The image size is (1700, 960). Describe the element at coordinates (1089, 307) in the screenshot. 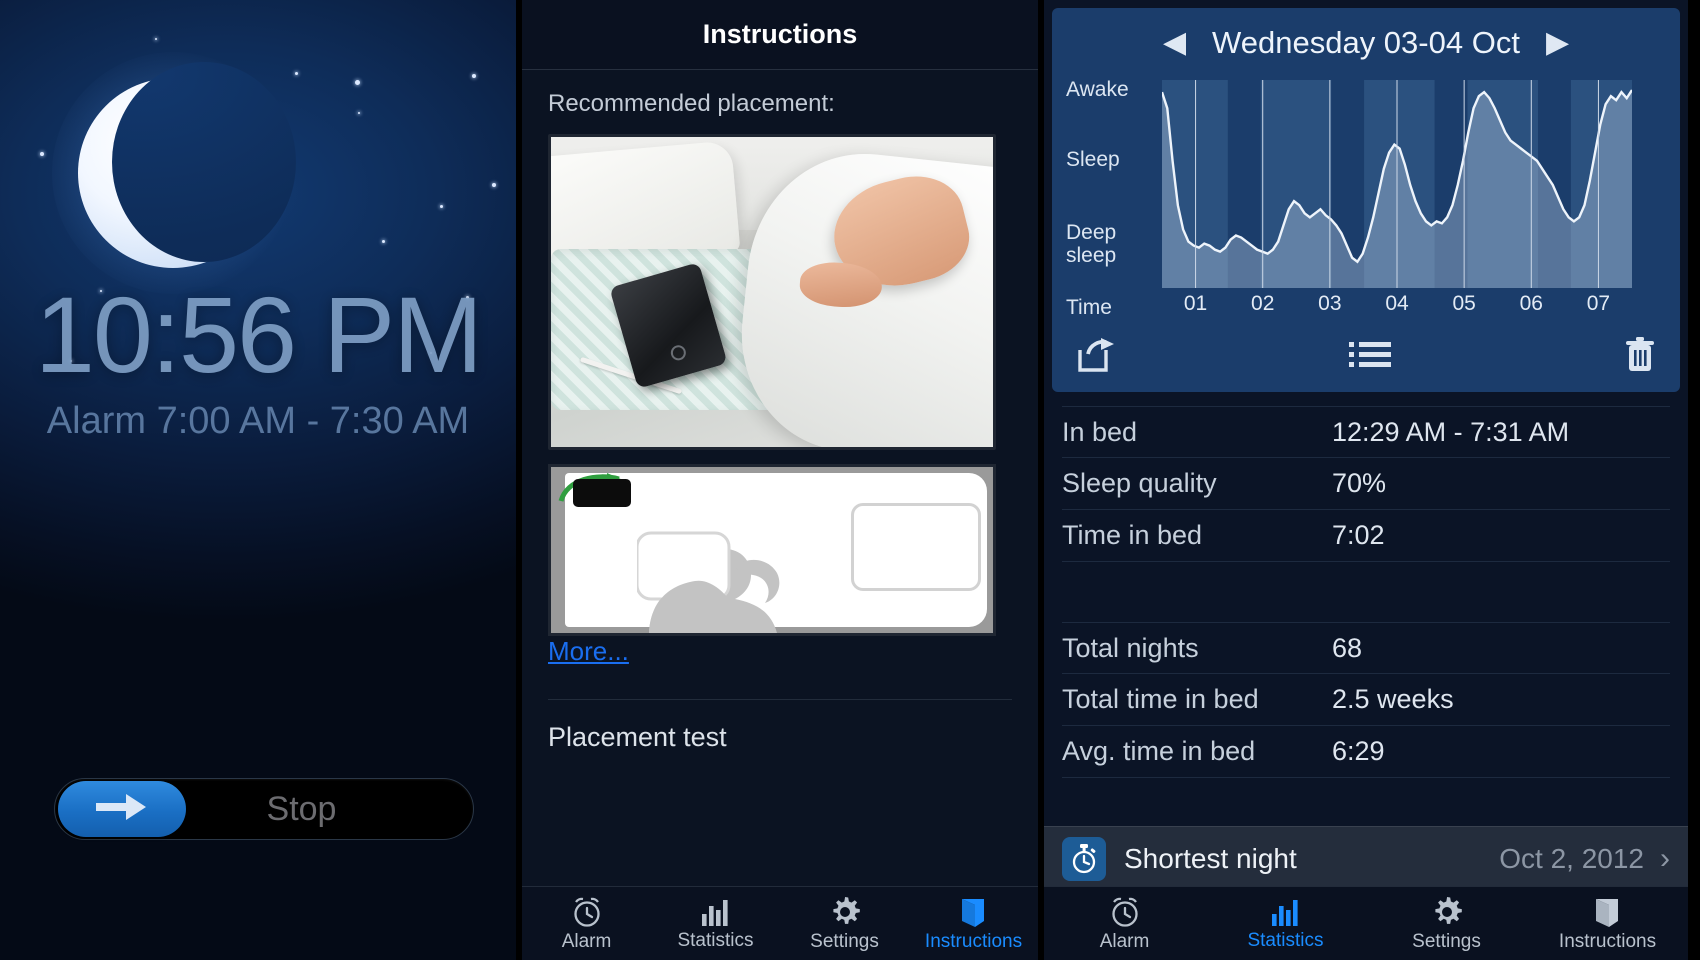

I see `y-label-time: Time` at that location.